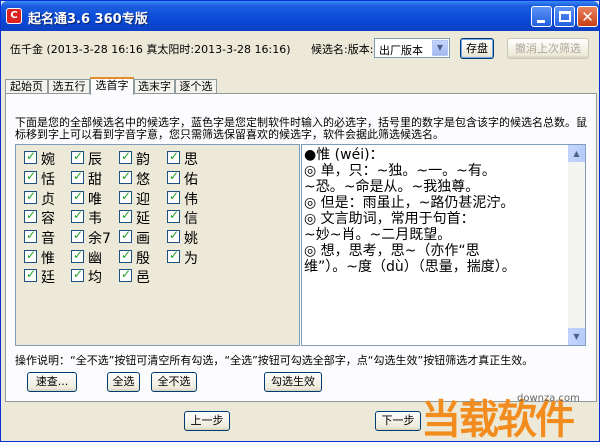 Image resolution: width=600 pixels, height=442 pixels. I want to click on tab-start: 起始页, so click(26, 86).